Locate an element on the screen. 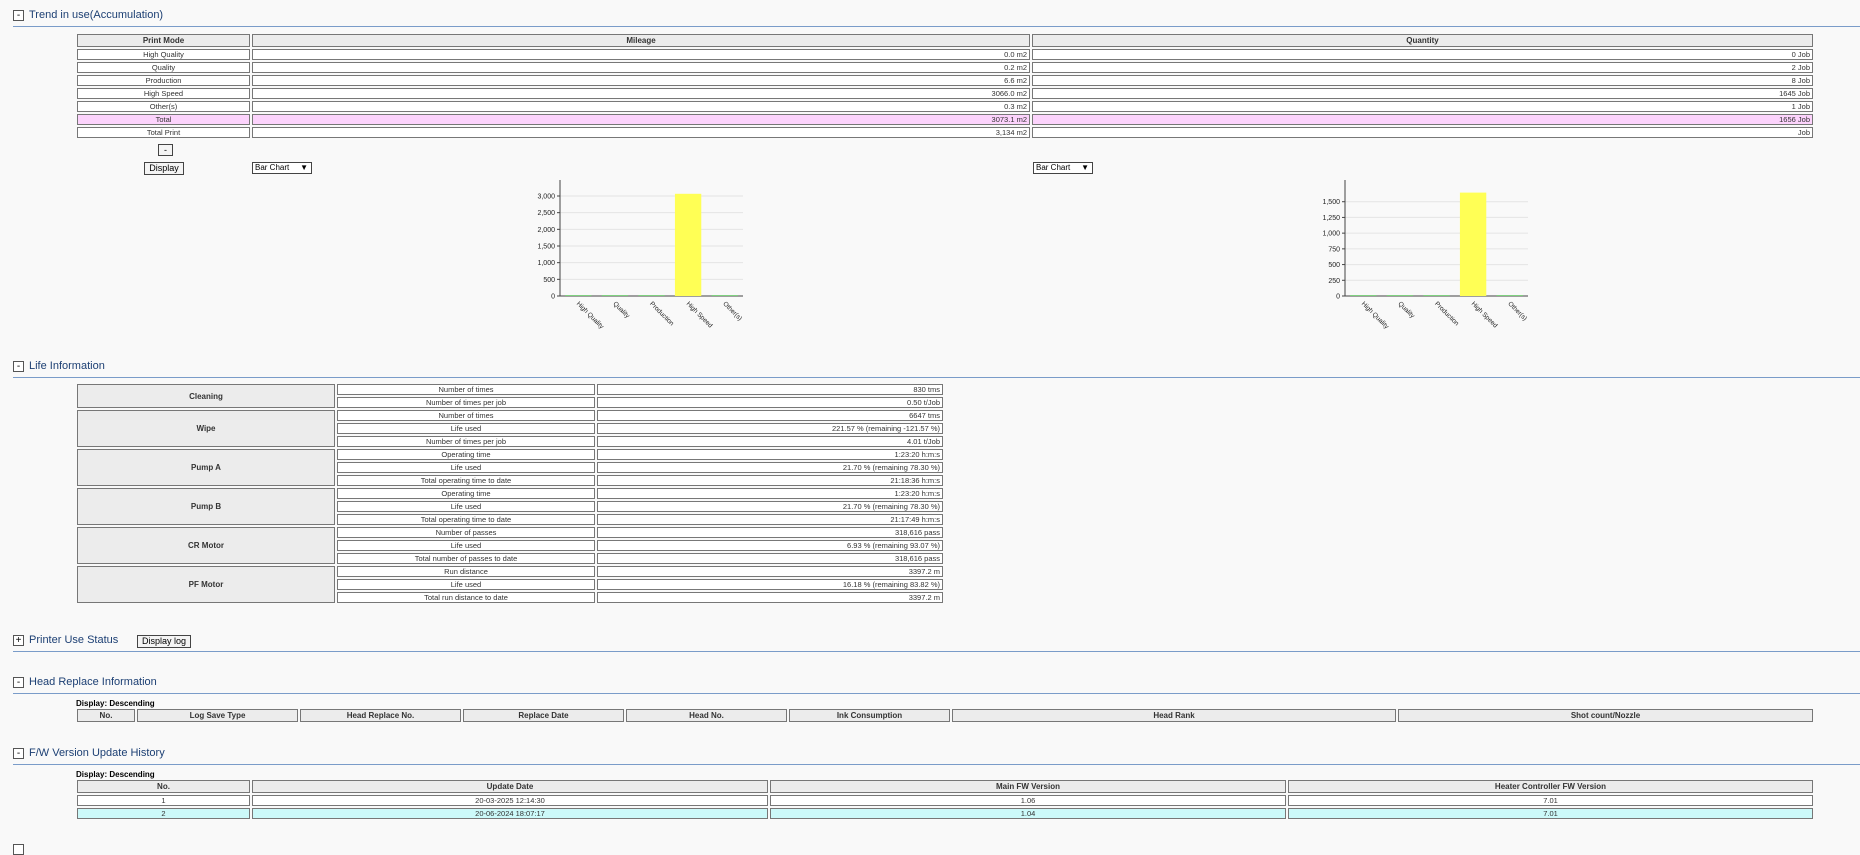  total-row: Total 3073.1 m2 1656 Job is located at coordinates (945, 119).